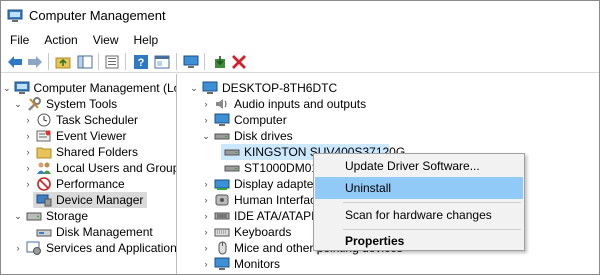 This screenshot has width=600, height=275. What do you see at coordinates (19, 40) in the screenshot?
I see `menu-file: File` at bounding box center [19, 40].